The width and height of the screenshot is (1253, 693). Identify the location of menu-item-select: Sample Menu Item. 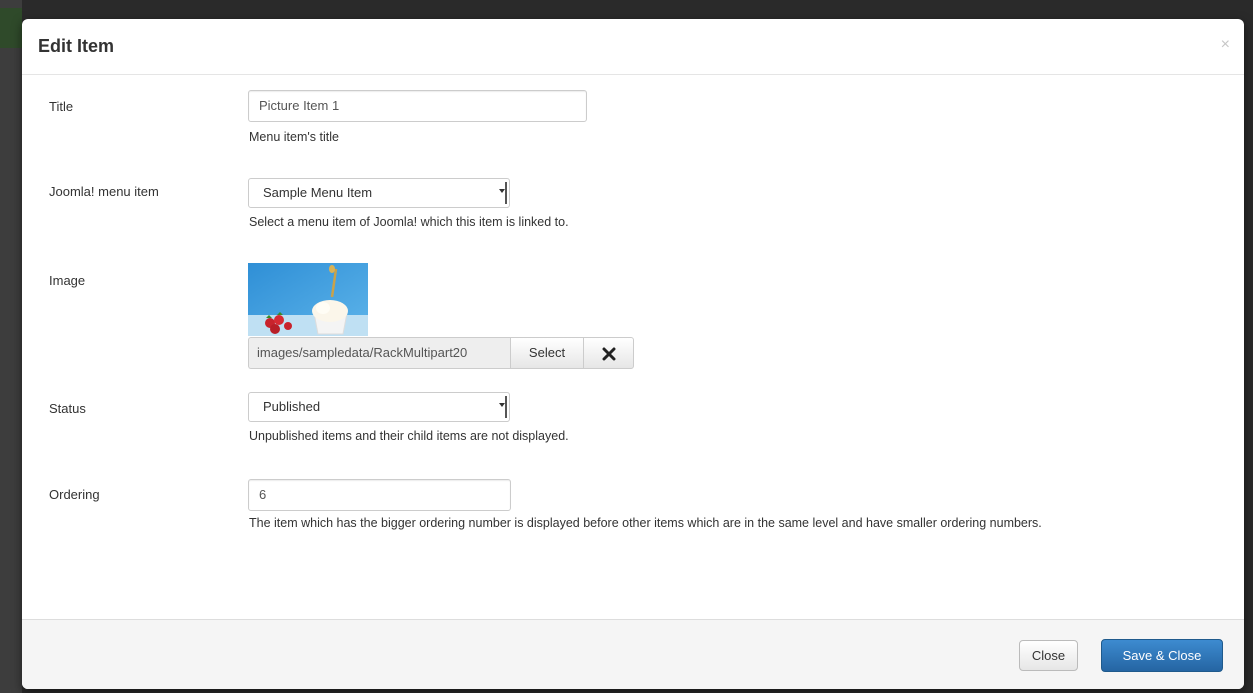
(379, 193).